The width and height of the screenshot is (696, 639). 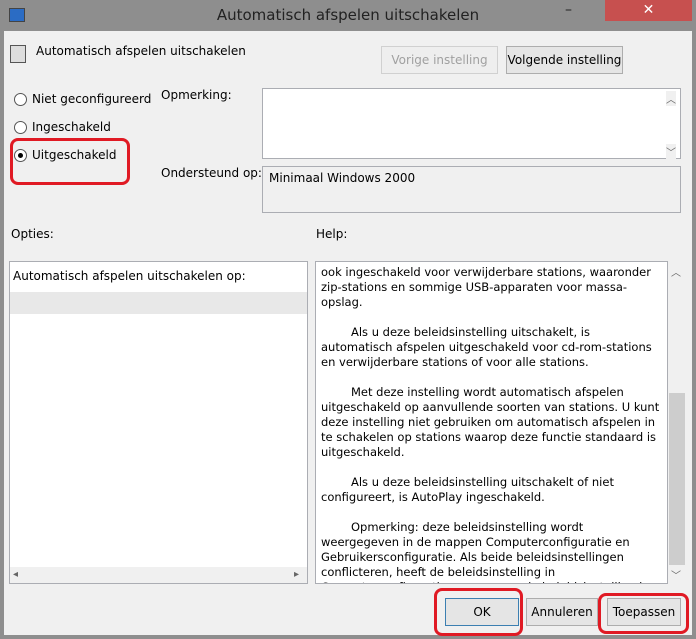 I want to click on scroll-up-icon: ︿, so click(x=676, y=271).